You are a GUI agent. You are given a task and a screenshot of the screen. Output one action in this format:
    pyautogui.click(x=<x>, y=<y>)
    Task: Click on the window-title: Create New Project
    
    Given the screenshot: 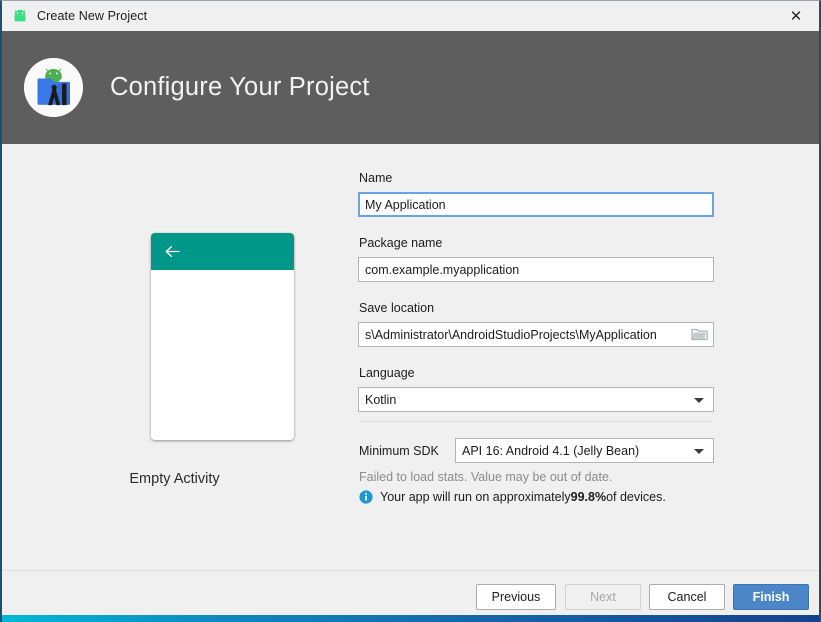 What is the action you would take?
    pyautogui.click(x=92, y=16)
    